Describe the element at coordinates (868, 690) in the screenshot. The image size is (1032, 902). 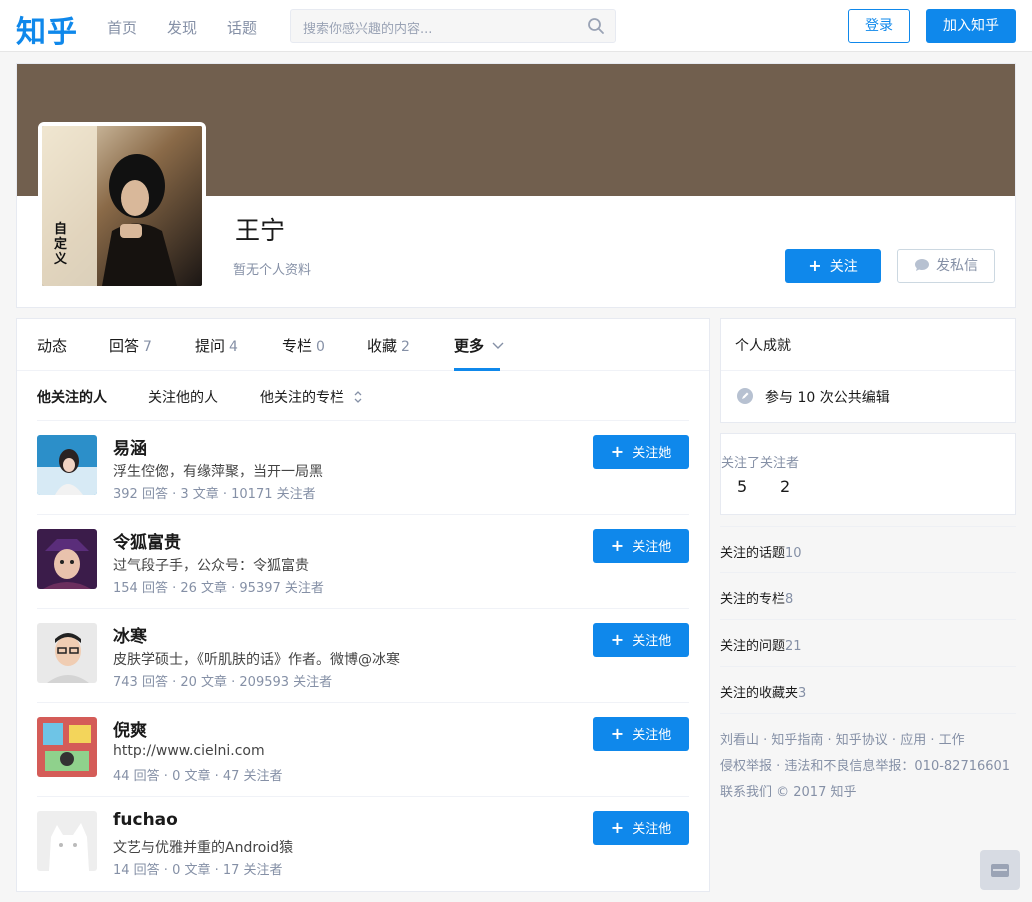
I see `followed-collections-link: 关注的收藏夹3` at that location.